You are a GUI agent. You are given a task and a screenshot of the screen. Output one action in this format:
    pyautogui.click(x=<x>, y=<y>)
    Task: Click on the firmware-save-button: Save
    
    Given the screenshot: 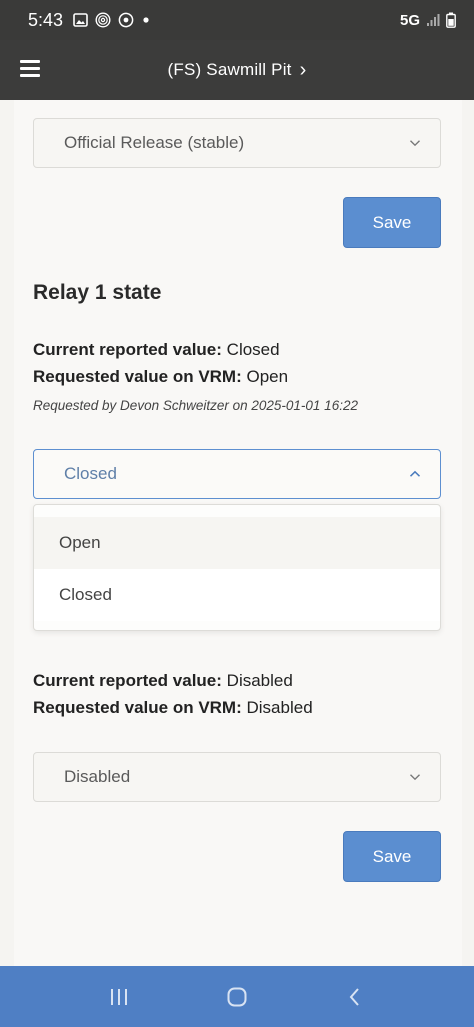 What is the action you would take?
    pyautogui.click(x=392, y=222)
    